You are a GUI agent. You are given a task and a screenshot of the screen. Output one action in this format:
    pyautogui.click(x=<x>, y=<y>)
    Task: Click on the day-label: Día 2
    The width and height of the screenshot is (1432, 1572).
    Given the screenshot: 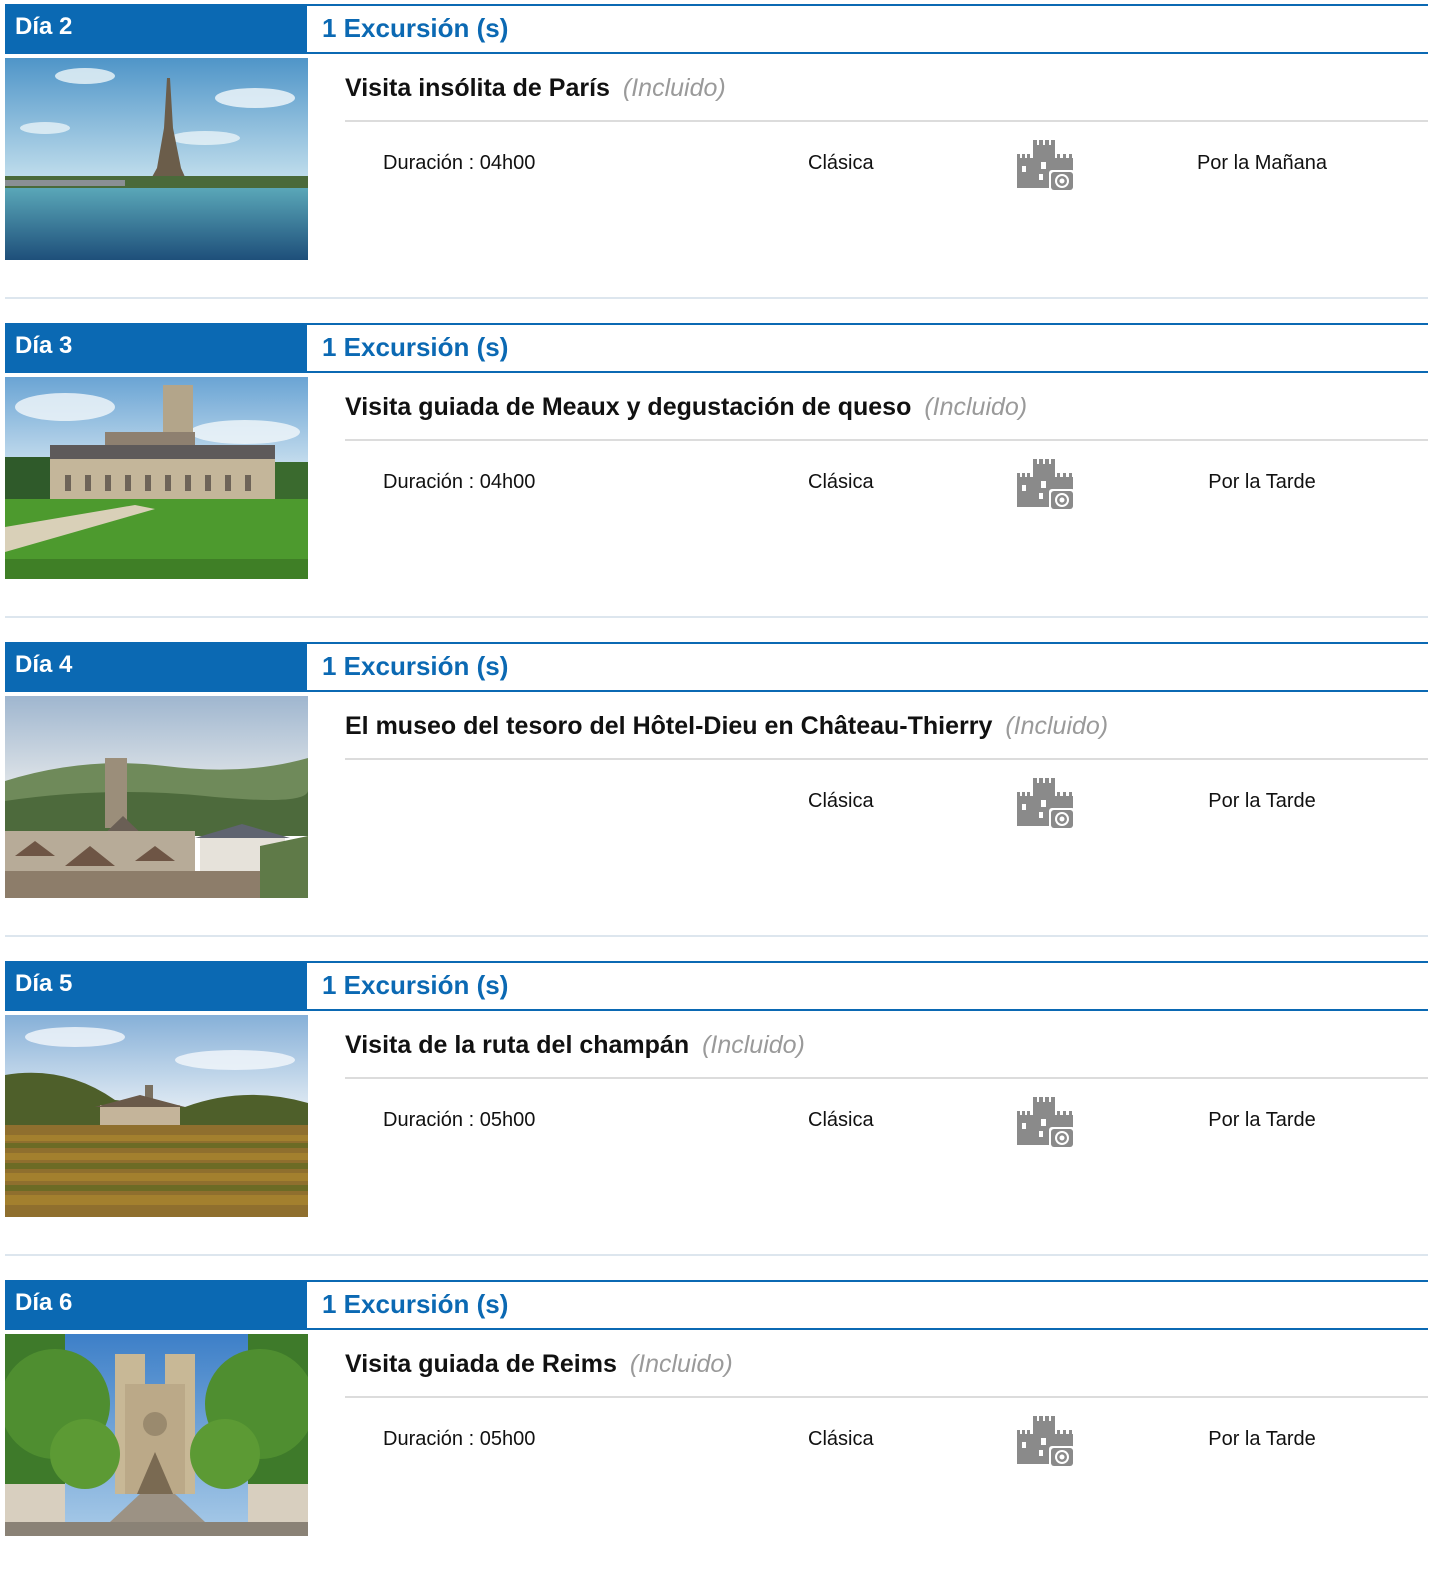 What is the action you would take?
    pyautogui.click(x=156, y=29)
    